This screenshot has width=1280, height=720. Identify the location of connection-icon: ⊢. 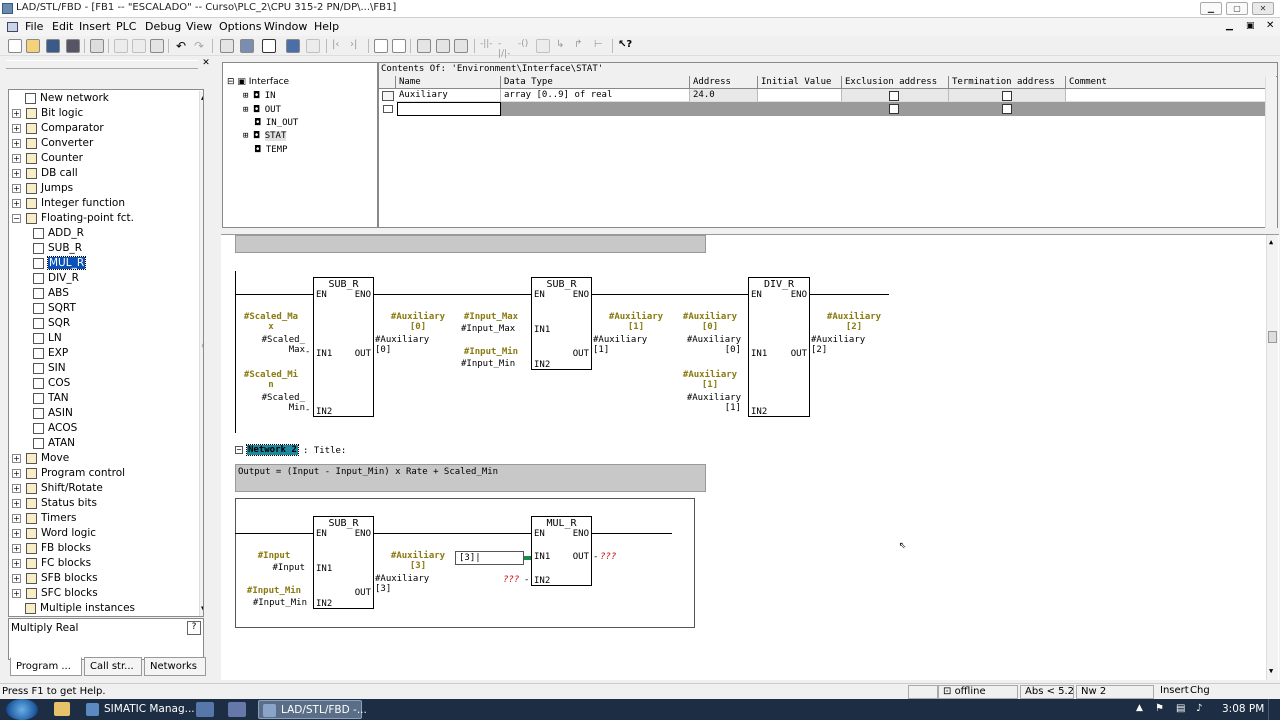
(601, 46).